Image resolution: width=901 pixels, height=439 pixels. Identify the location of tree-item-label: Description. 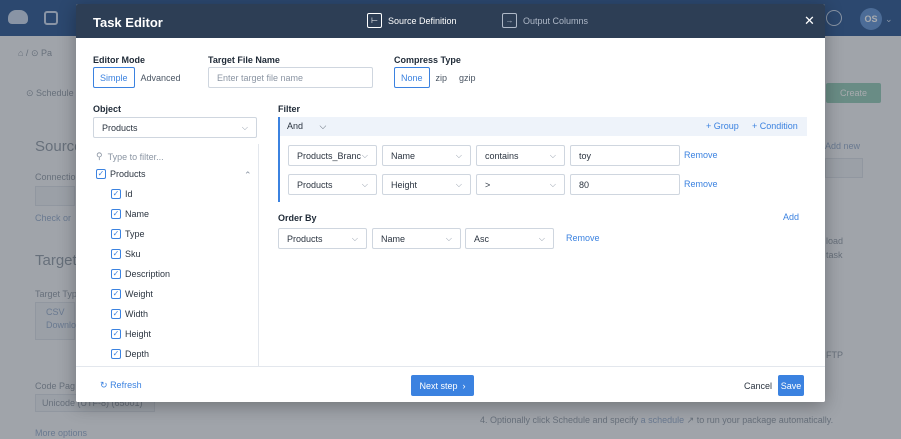
(148, 274).